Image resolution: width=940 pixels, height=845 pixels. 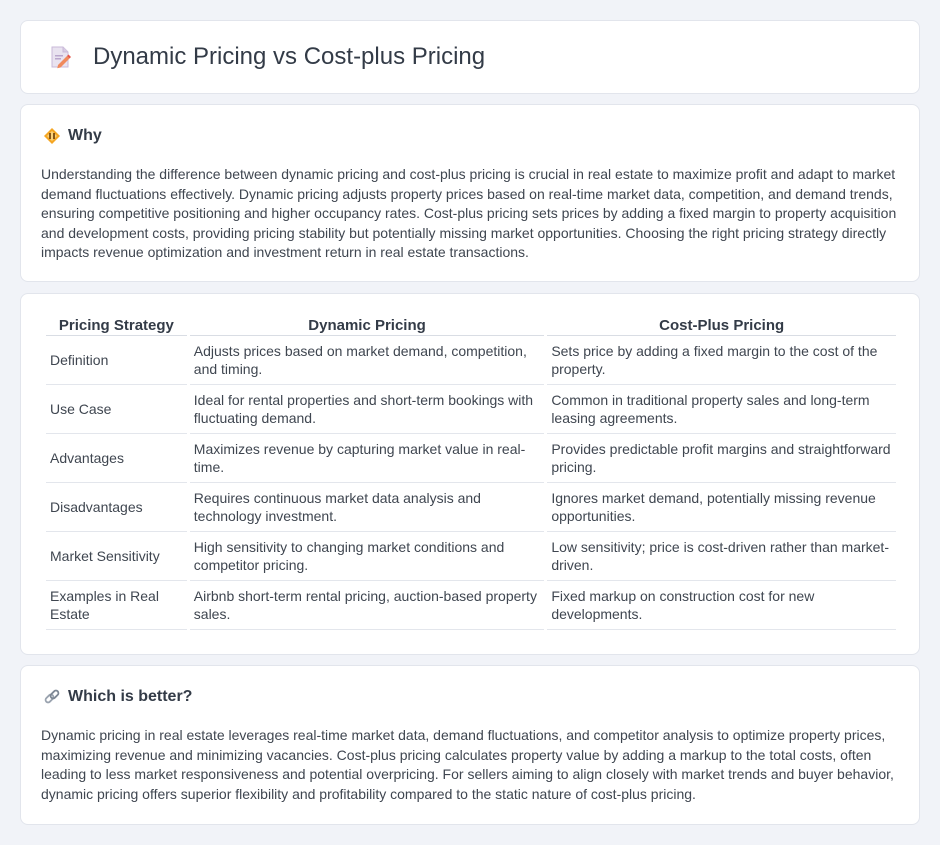 I want to click on row-label: Advantages, so click(x=116, y=458).